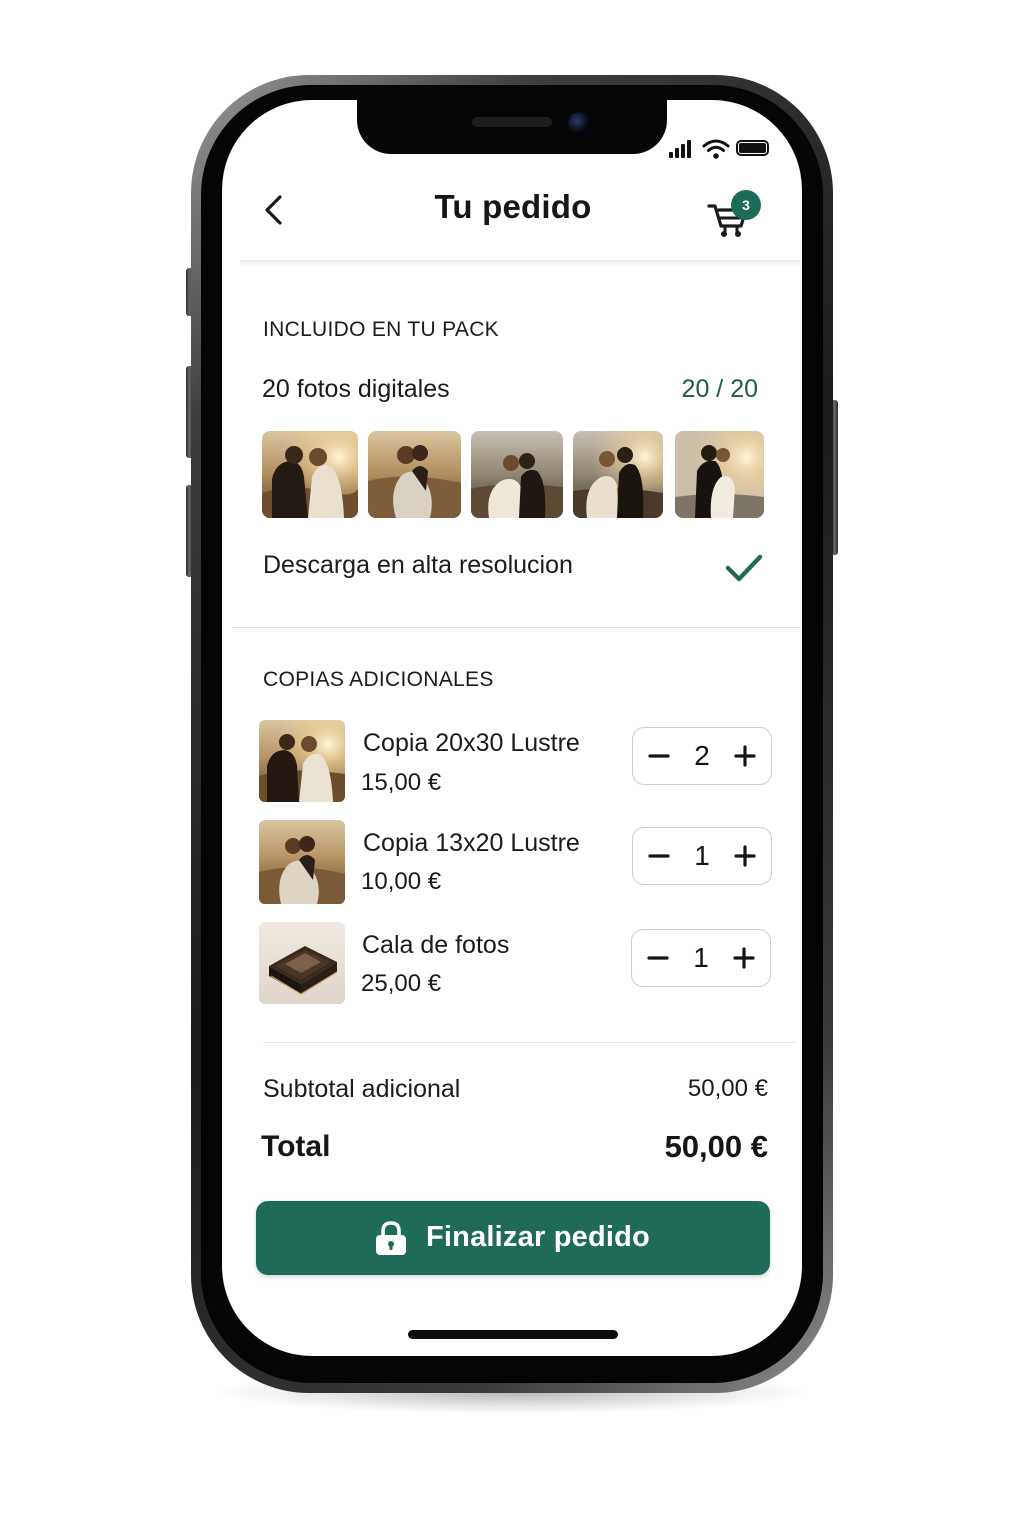 The height and width of the screenshot is (1536, 1024). I want to click on quantity-stepper: 2, so click(702, 756).